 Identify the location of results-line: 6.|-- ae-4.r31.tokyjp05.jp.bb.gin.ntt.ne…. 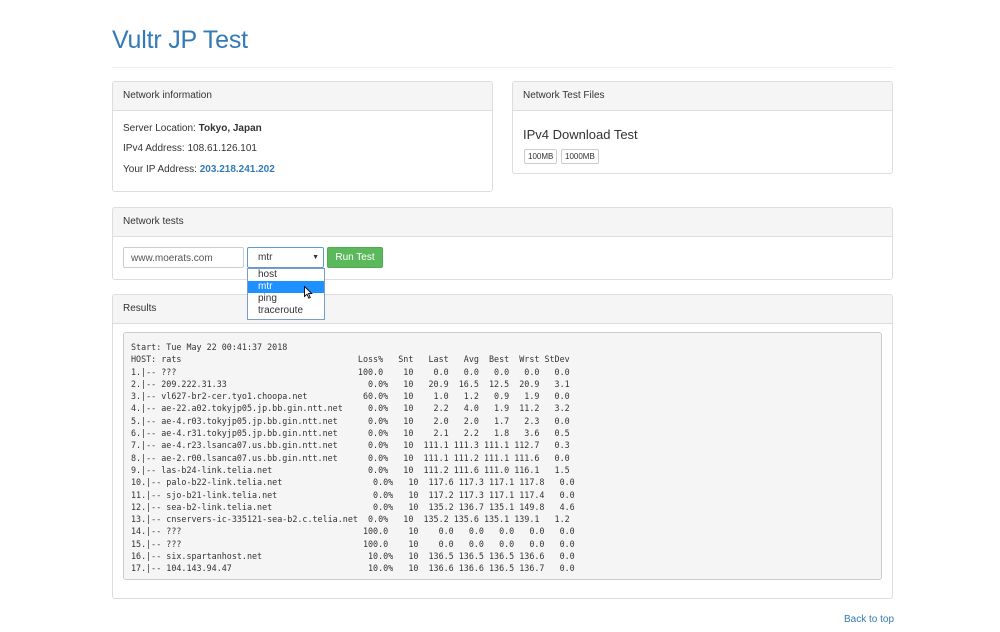
(350, 433).